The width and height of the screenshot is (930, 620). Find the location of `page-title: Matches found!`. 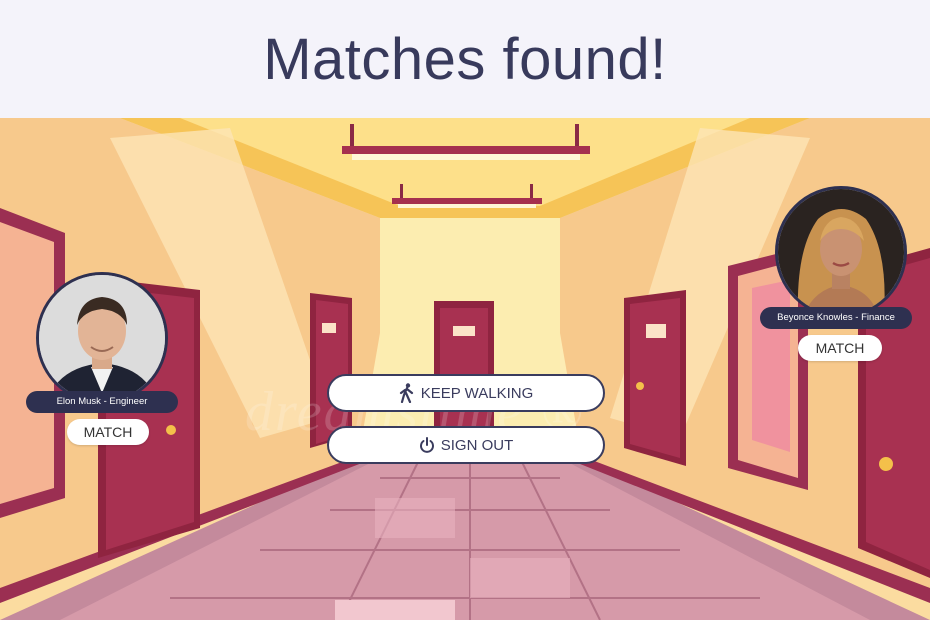

page-title: Matches found! is located at coordinates (465, 59).